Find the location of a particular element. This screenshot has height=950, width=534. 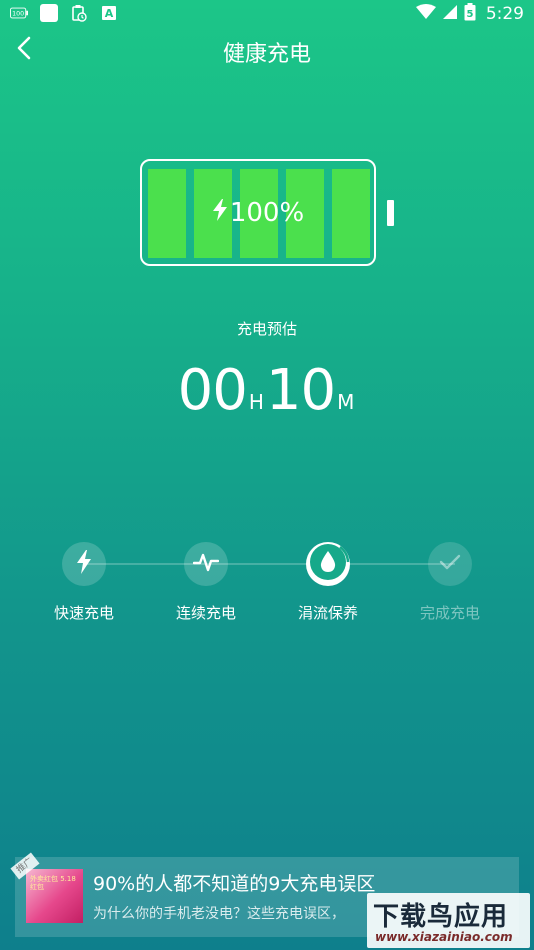

ad-title: 90%的人都不知道的9大充电误区 is located at coordinates (234, 884).